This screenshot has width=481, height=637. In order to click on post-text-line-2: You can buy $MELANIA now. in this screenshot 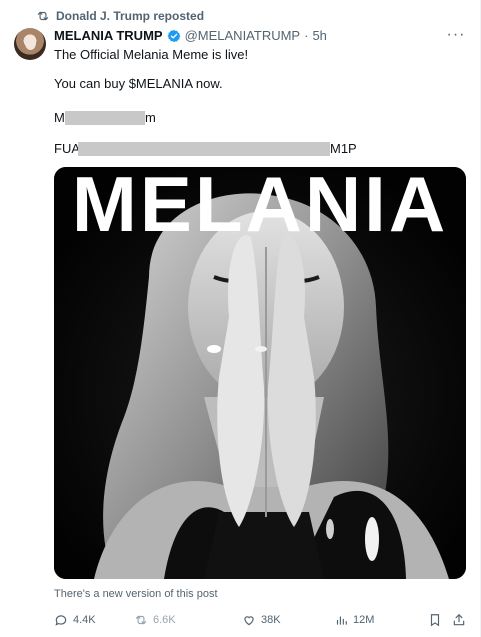, I will do `click(138, 83)`.